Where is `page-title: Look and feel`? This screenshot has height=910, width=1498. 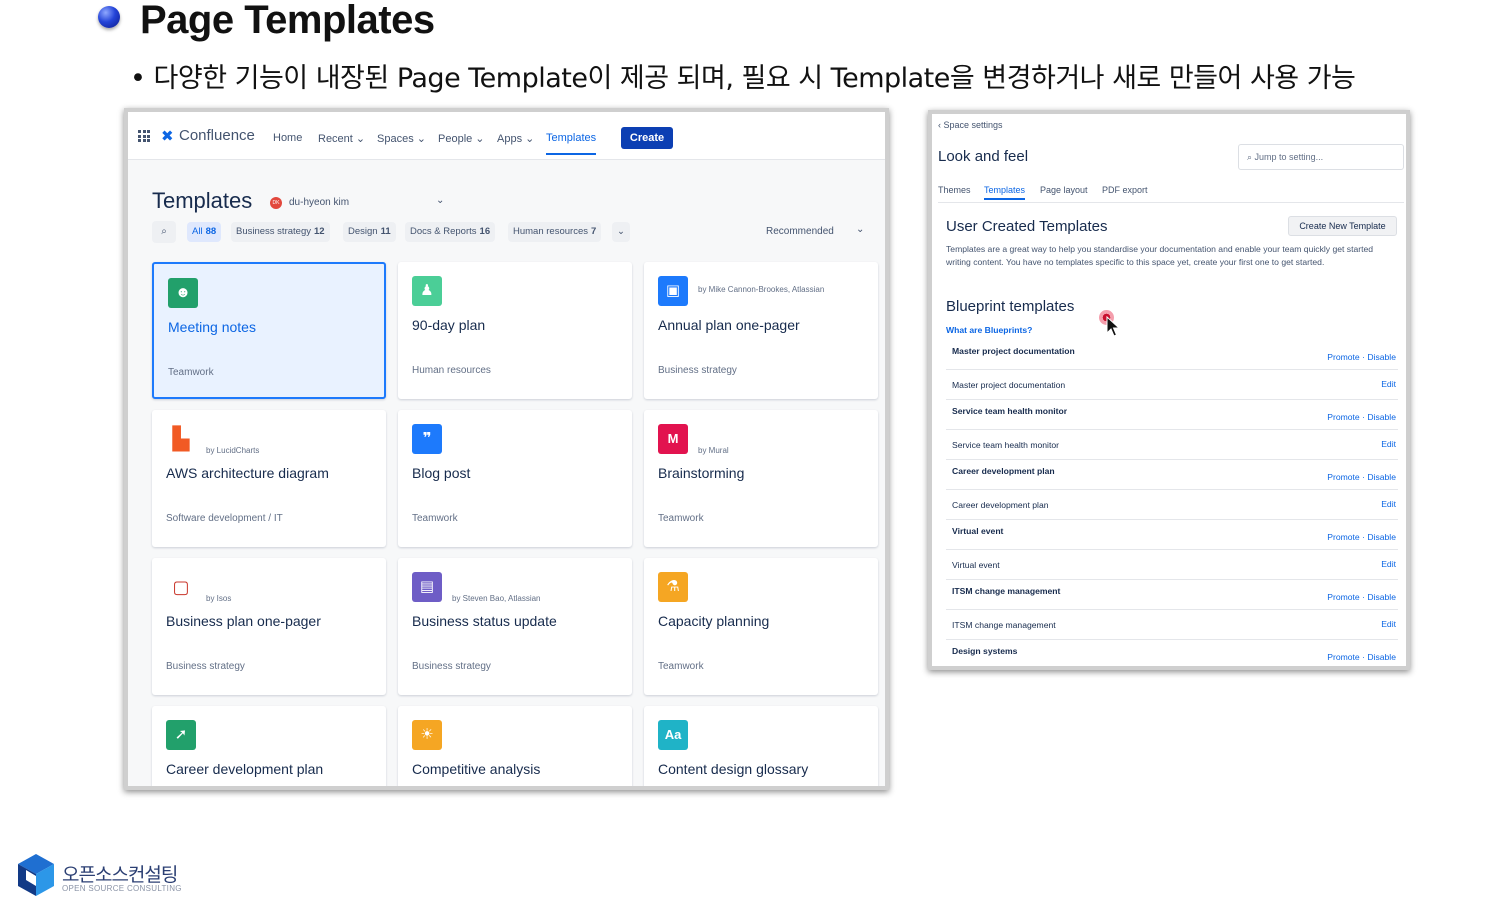 page-title: Look and feel is located at coordinates (983, 156).